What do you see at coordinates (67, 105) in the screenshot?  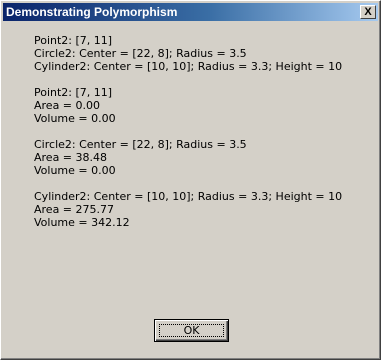 I see `message-line: Area = 0.00` at bounding box center [67, 105].